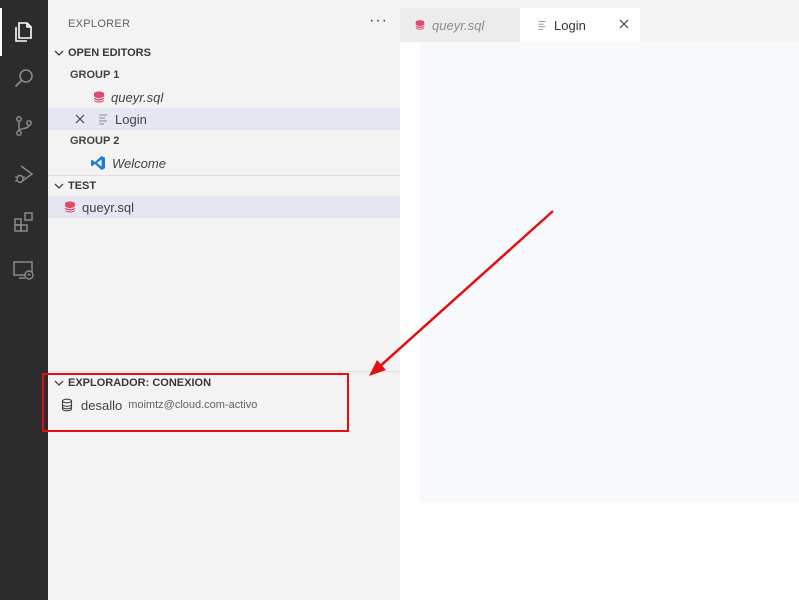  I want to click on tab-queyr-sql: queyr.sql, so click(460, 25).